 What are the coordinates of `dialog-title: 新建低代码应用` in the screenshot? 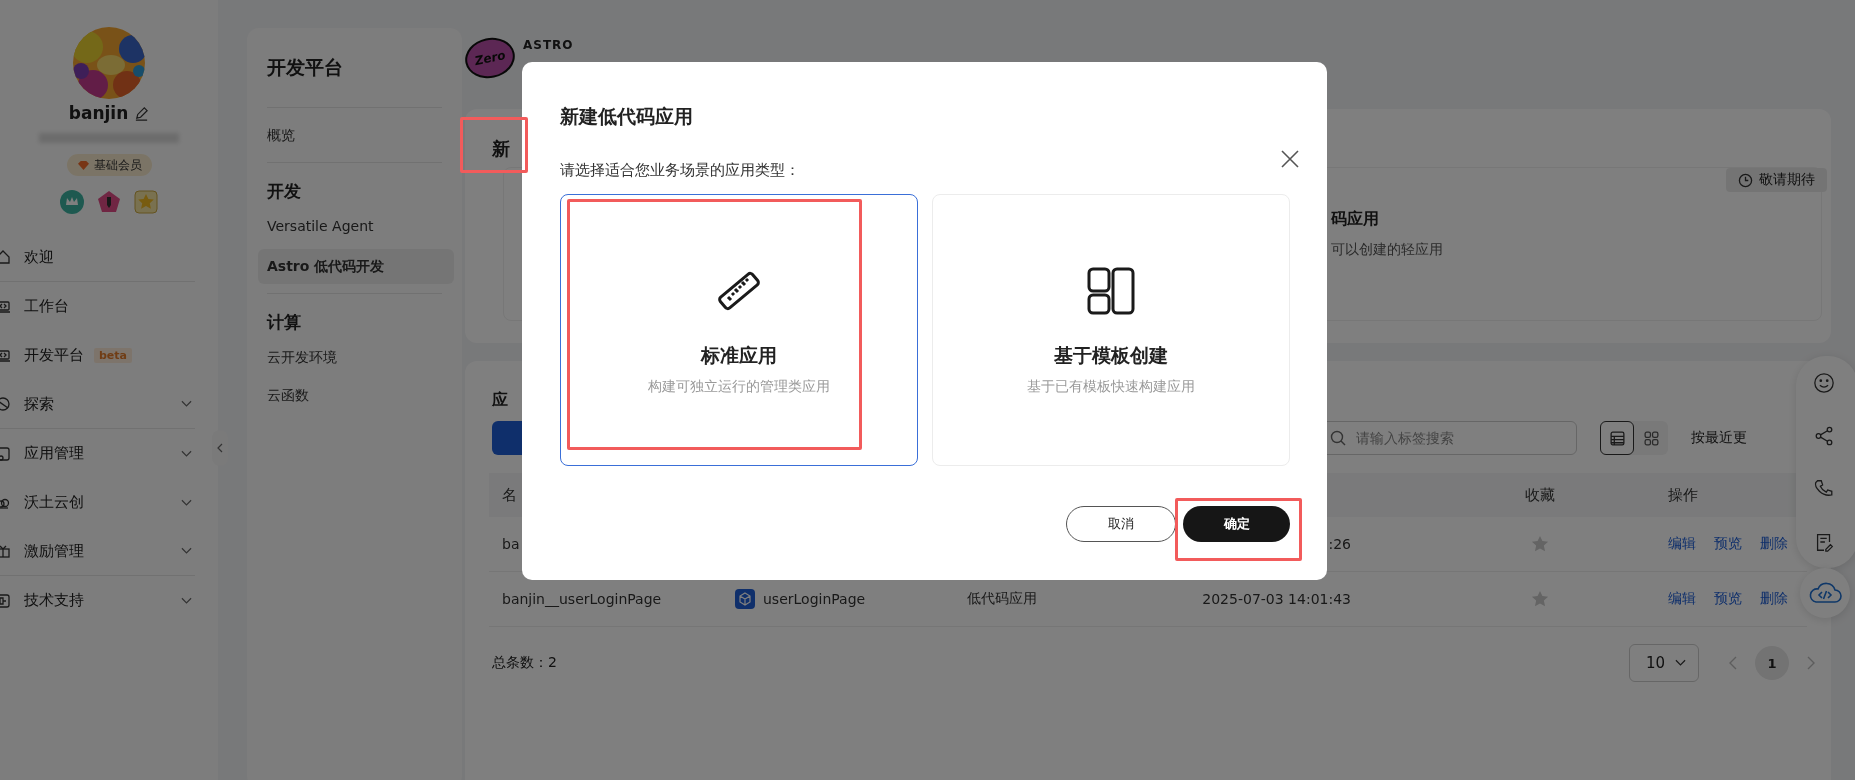 It's located at (627, 116).